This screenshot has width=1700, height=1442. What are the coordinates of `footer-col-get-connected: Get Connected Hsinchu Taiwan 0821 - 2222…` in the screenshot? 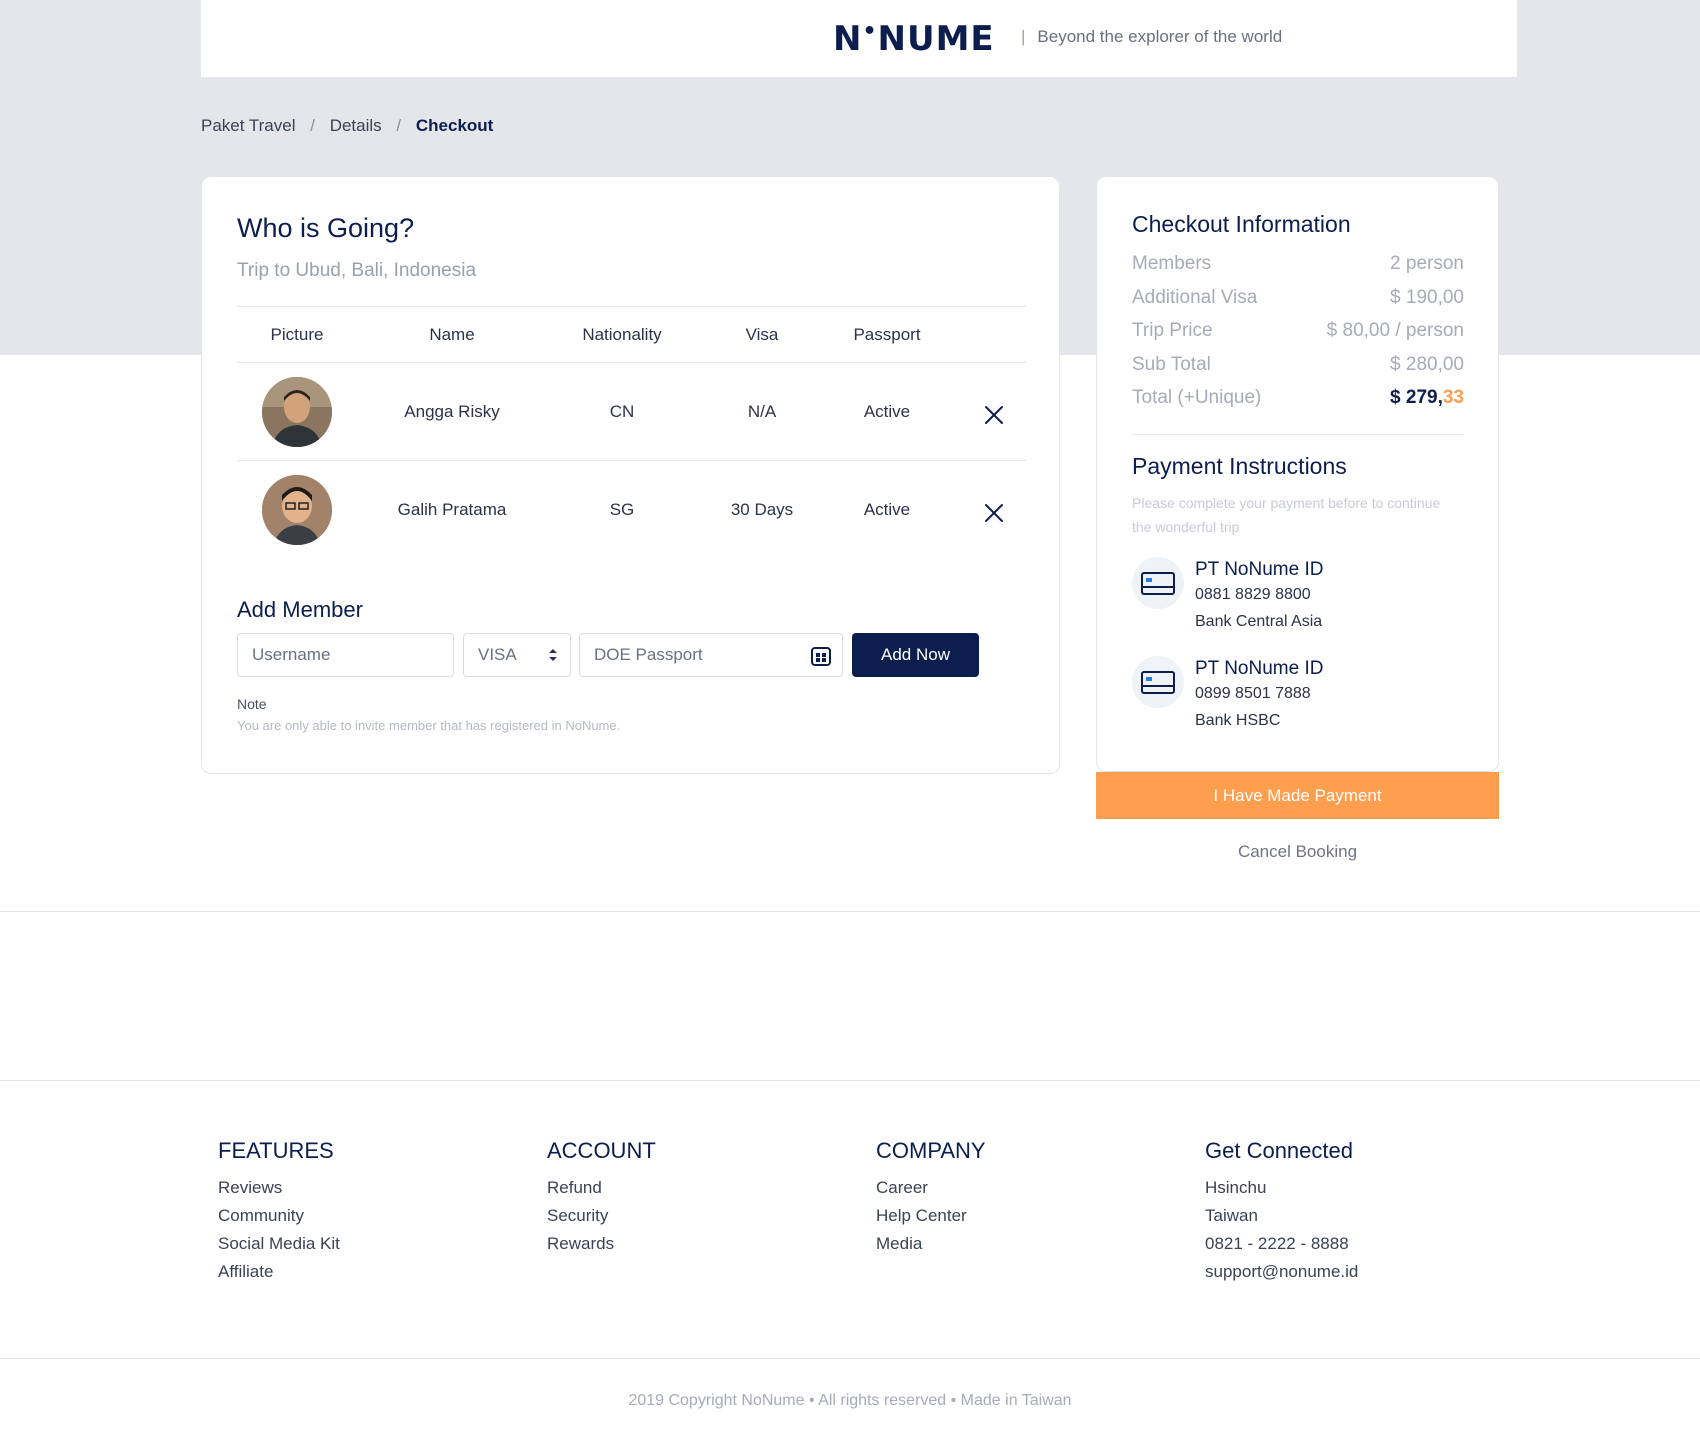 It's located at (1281, 1212).